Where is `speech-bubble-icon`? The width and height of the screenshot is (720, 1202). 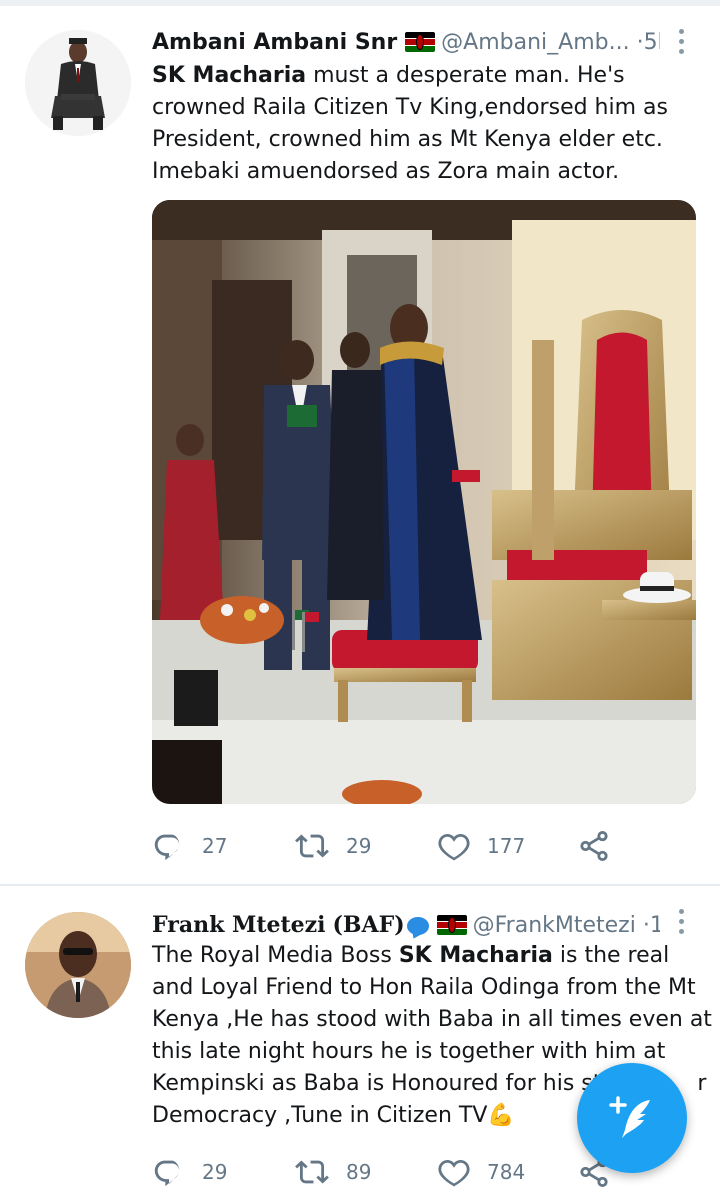
speech-bubble-icon is located at coordinates (417, 926).